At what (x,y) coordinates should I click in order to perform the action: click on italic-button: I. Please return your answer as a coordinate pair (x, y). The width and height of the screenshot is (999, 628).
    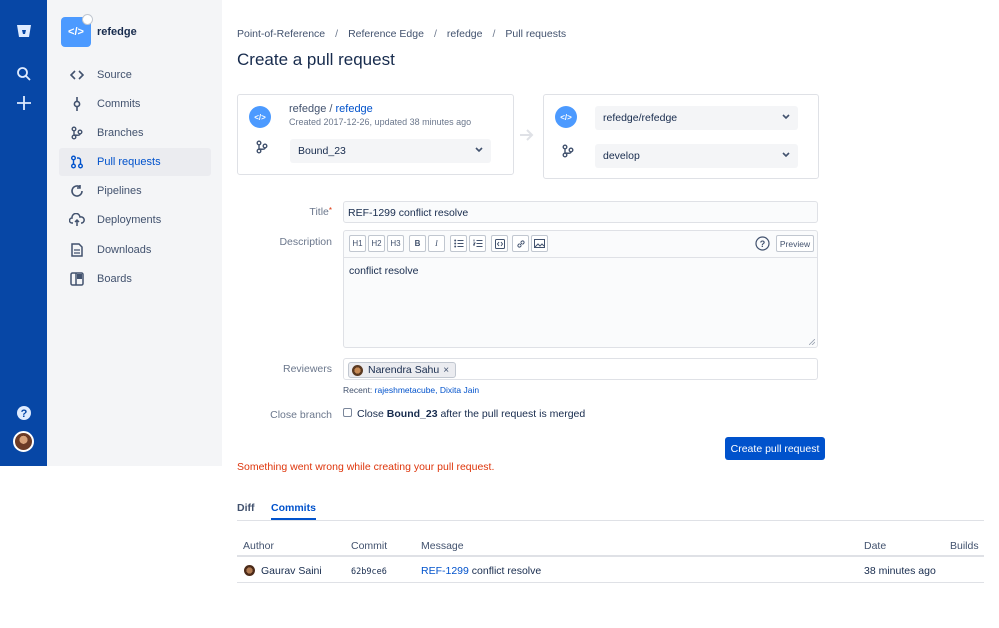
    Looking at the image, I should click on (436, 243).